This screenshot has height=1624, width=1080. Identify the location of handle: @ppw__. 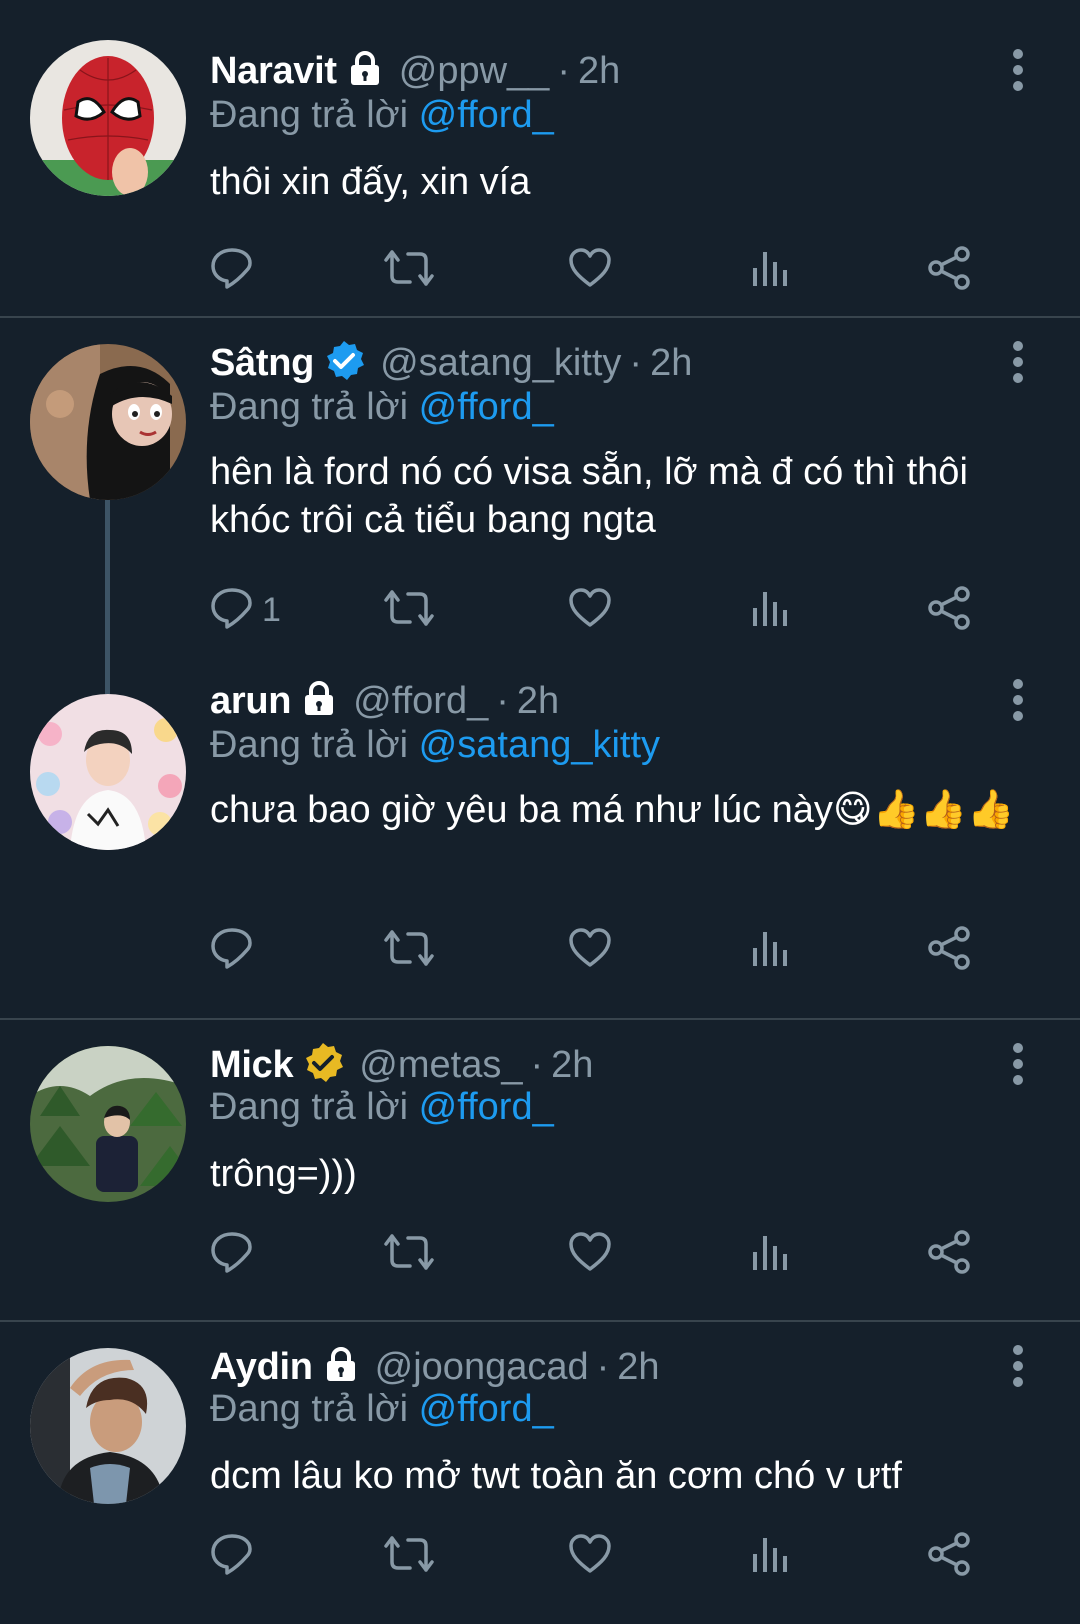
(474, 71).